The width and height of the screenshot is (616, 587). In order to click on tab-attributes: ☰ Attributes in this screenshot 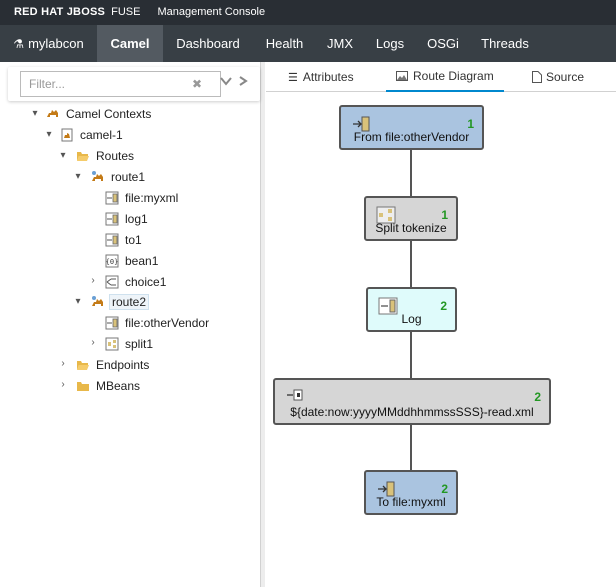, I will do `click(321, 77)`.